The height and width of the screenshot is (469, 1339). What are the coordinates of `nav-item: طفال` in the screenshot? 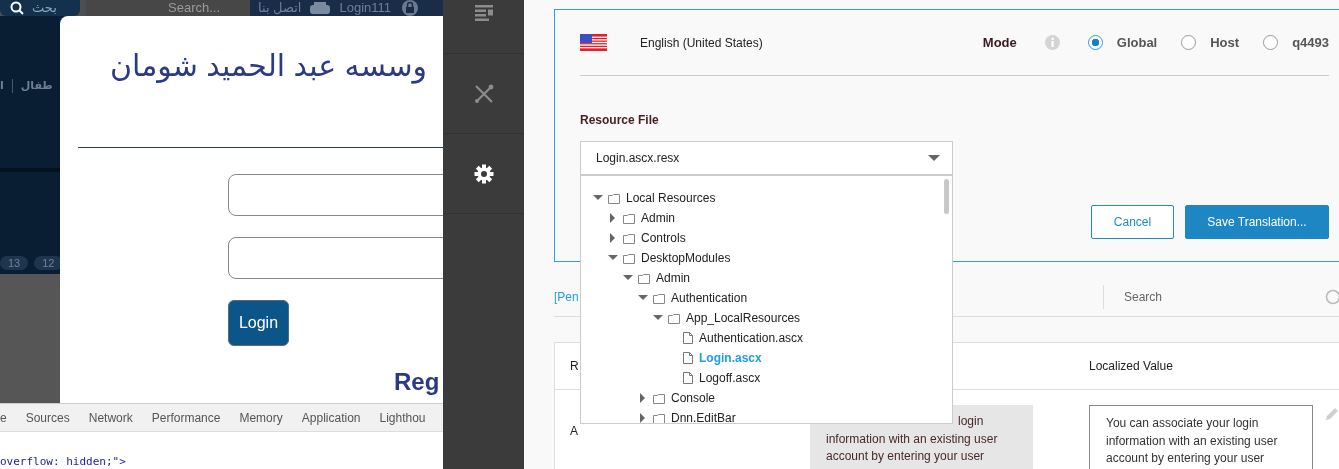 It's located at (36, 86).